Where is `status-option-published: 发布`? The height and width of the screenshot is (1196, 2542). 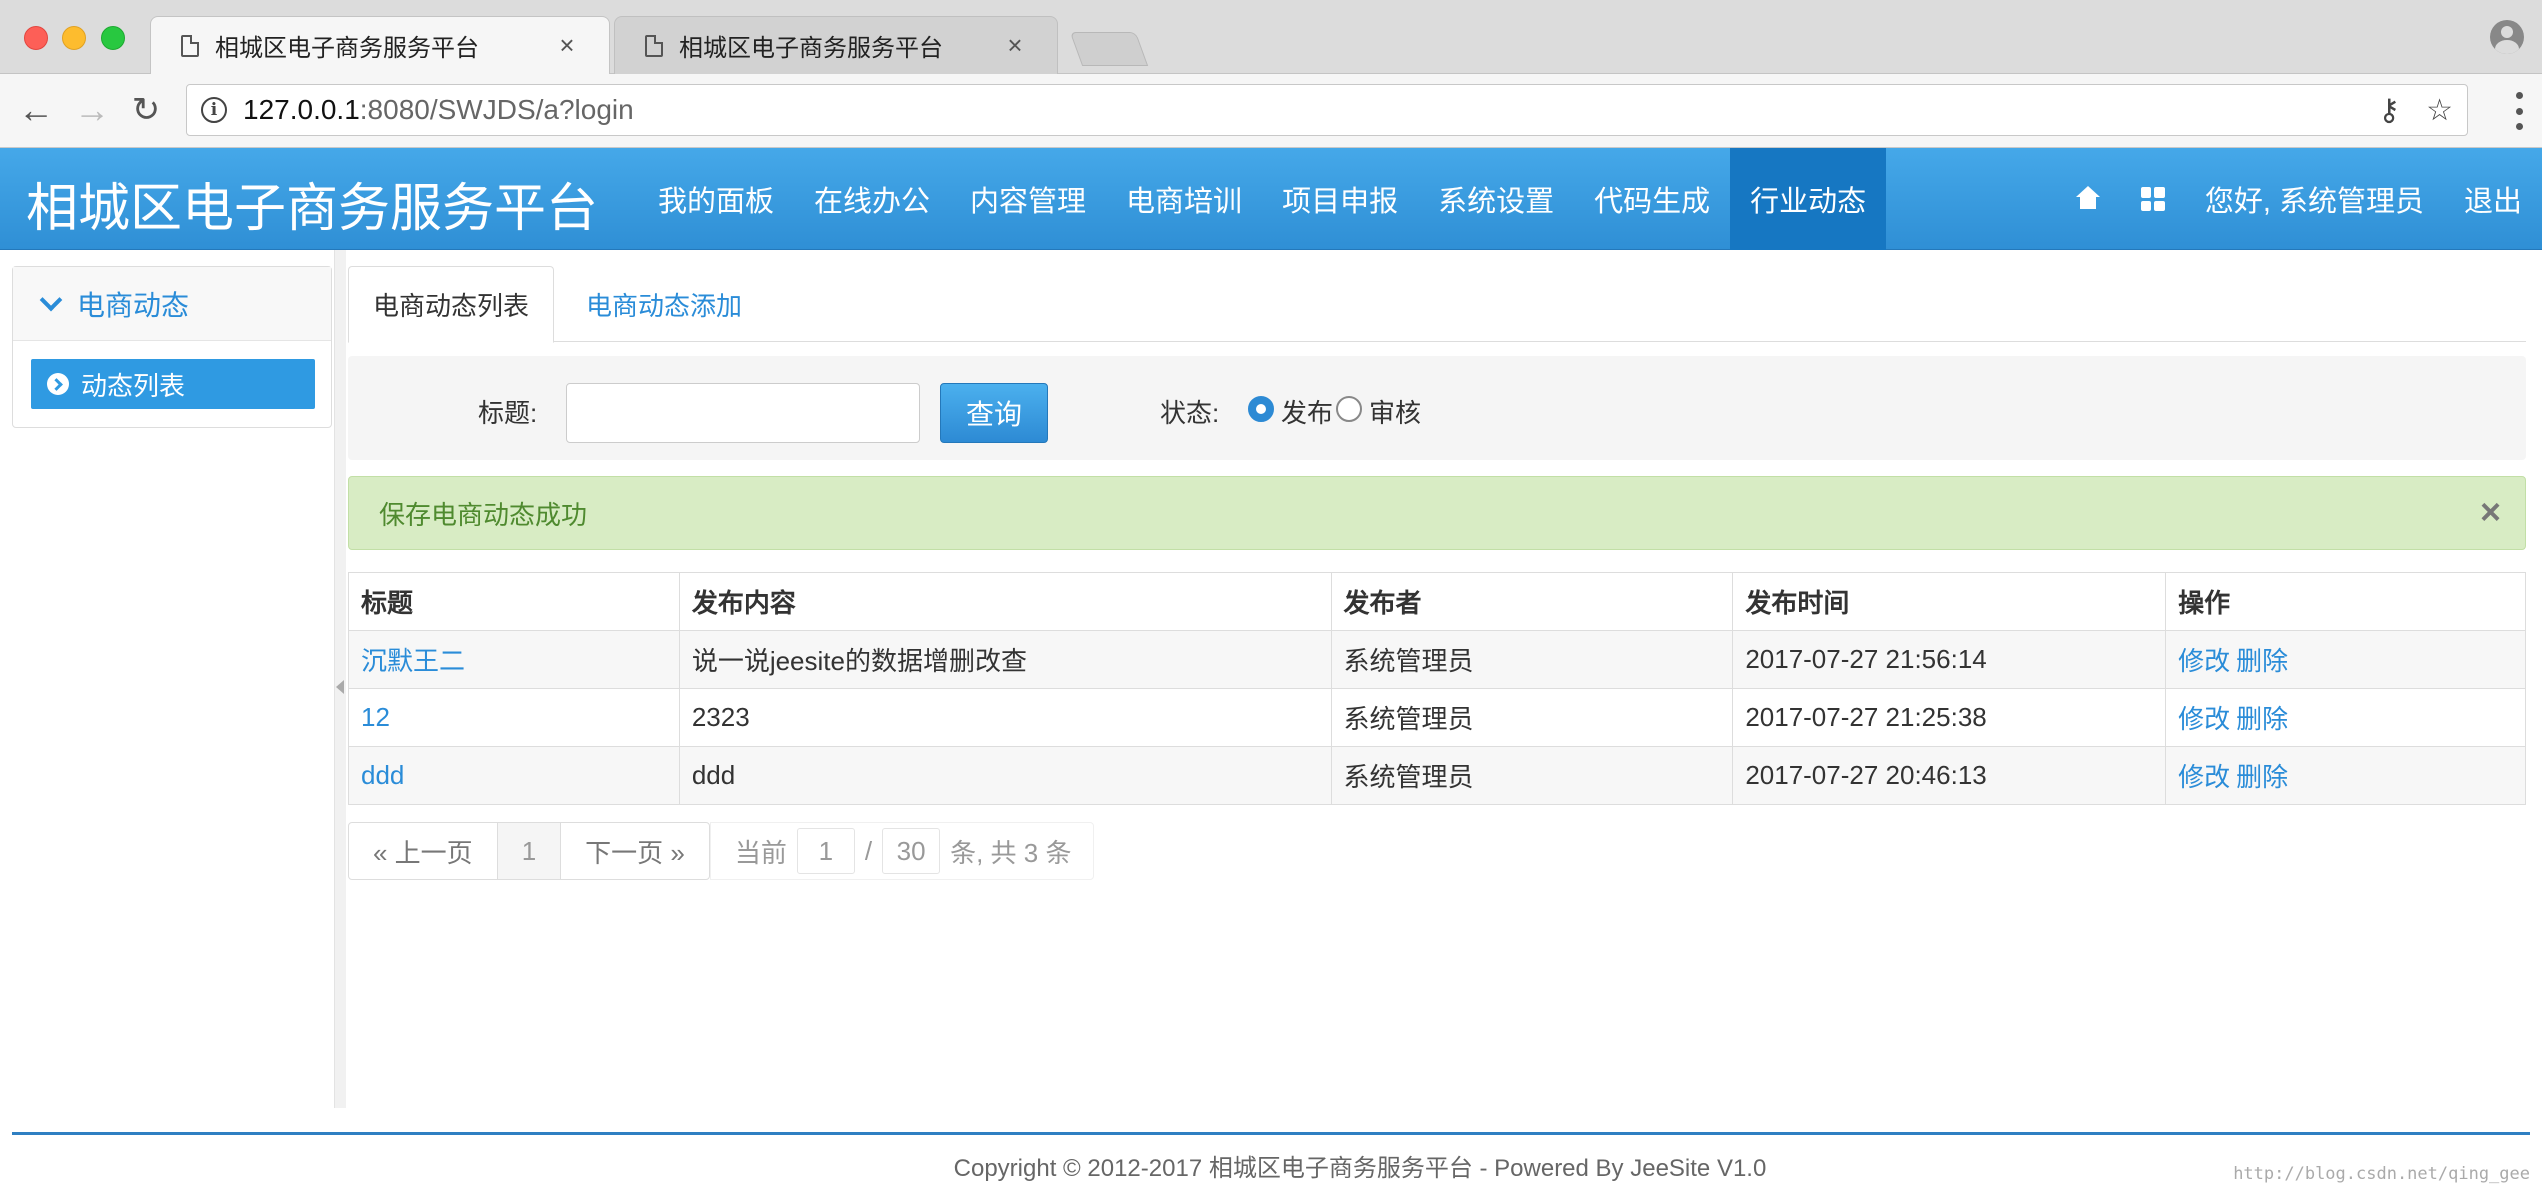
status-option-published: 发布 is located at coordinates (1307, 411).